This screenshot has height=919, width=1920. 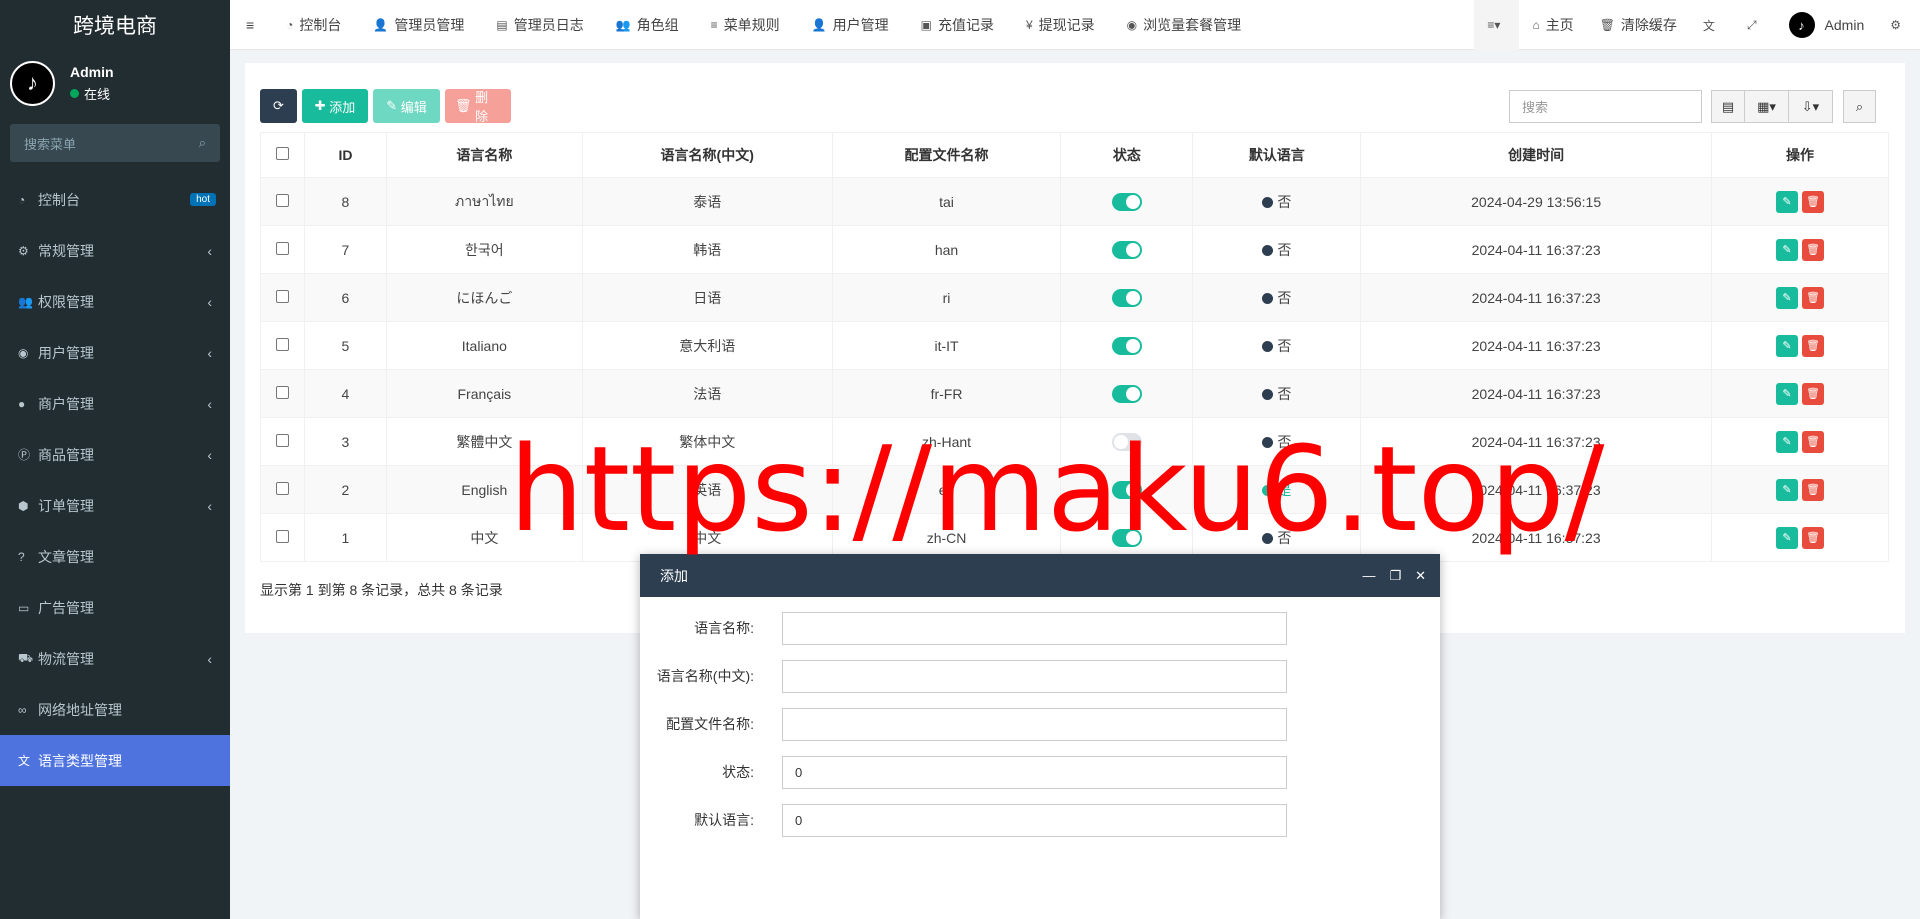 I want to click on clear-cache-button: 🗑 清除缓存, so click(x=1638, y=25).